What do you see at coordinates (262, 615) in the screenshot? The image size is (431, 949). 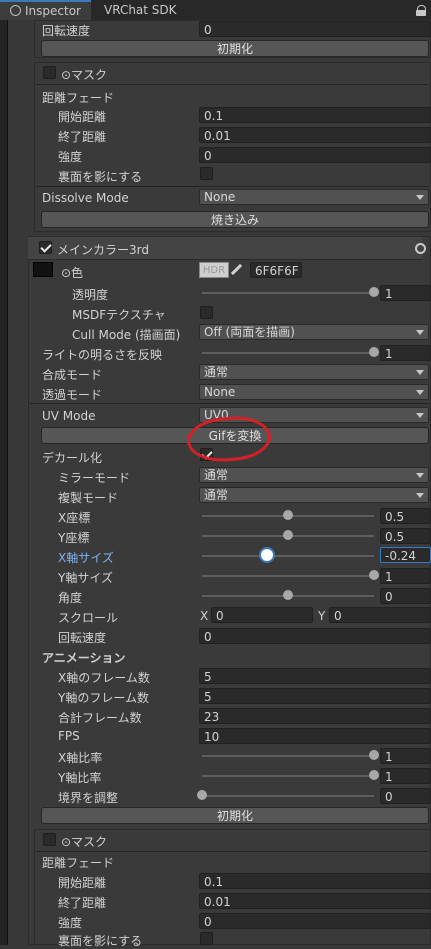 I see `scroll-x-field: 0` at bounding box center [262, 615].